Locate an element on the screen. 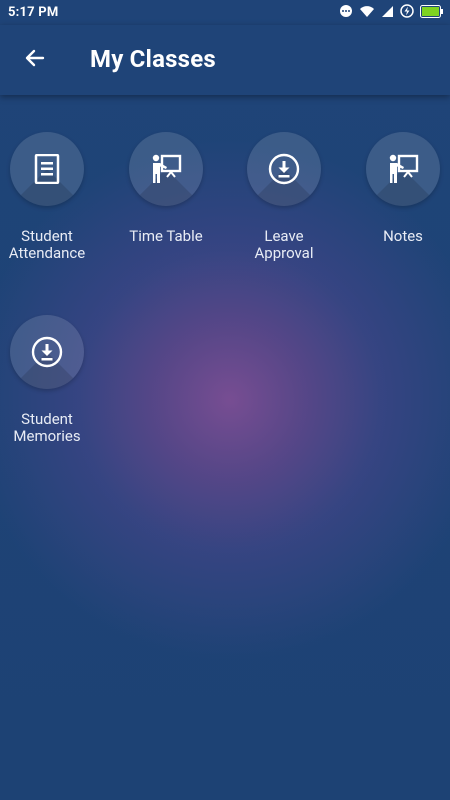 The width and height of the screenshot is (450, 800). student-attendance-circle is located at coordinates (47, 169).